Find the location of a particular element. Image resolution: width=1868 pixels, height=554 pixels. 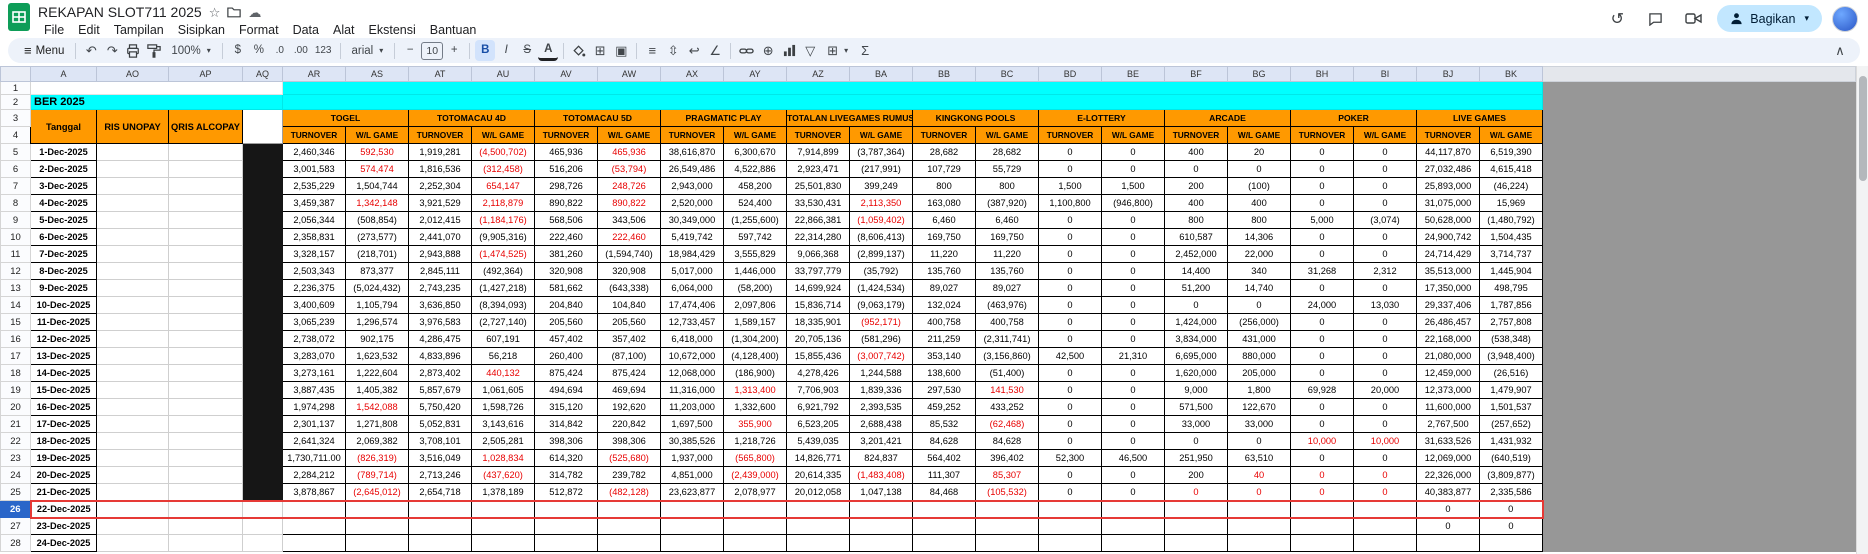

cell: 12,733,457 is located at coordinates (692, 322).